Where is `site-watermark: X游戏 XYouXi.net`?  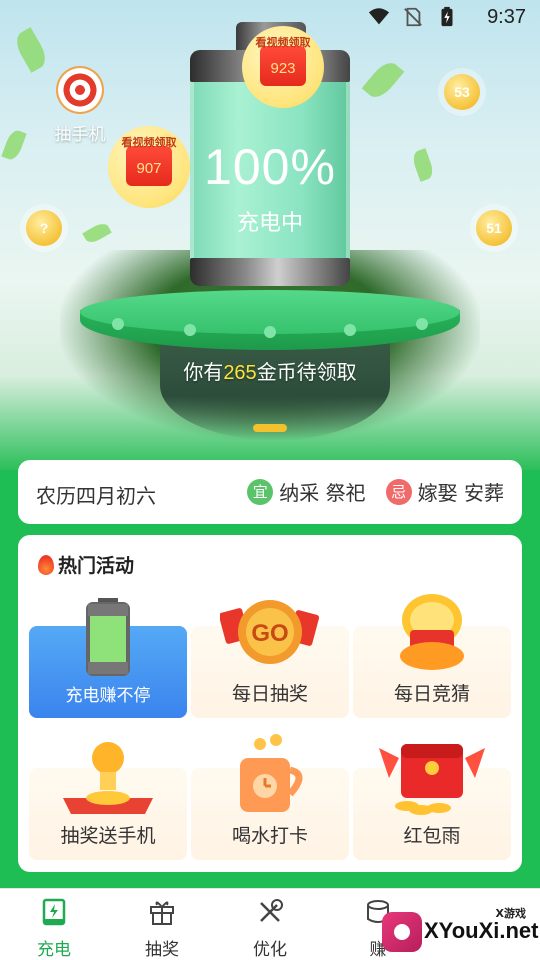 site-watermark: X游戏 XYouXi.net is located at coordinates (460, 931).